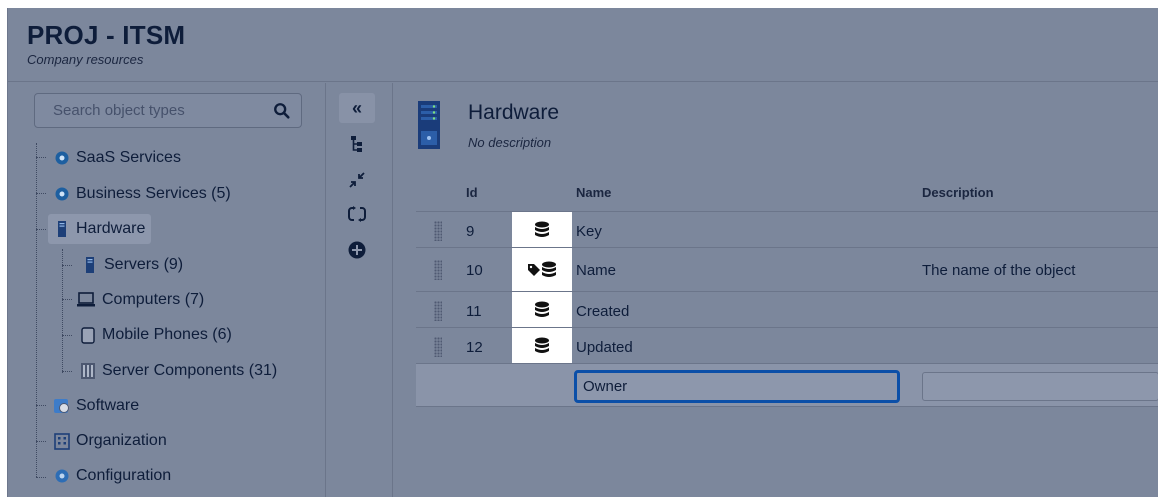 Image resolution: width=1158 pixels, height=497 pixels. What do you see at coordinates (1040, 386) in the screenshot?
I see `new-attribute-description-input` at bounding box center [1040, 386].